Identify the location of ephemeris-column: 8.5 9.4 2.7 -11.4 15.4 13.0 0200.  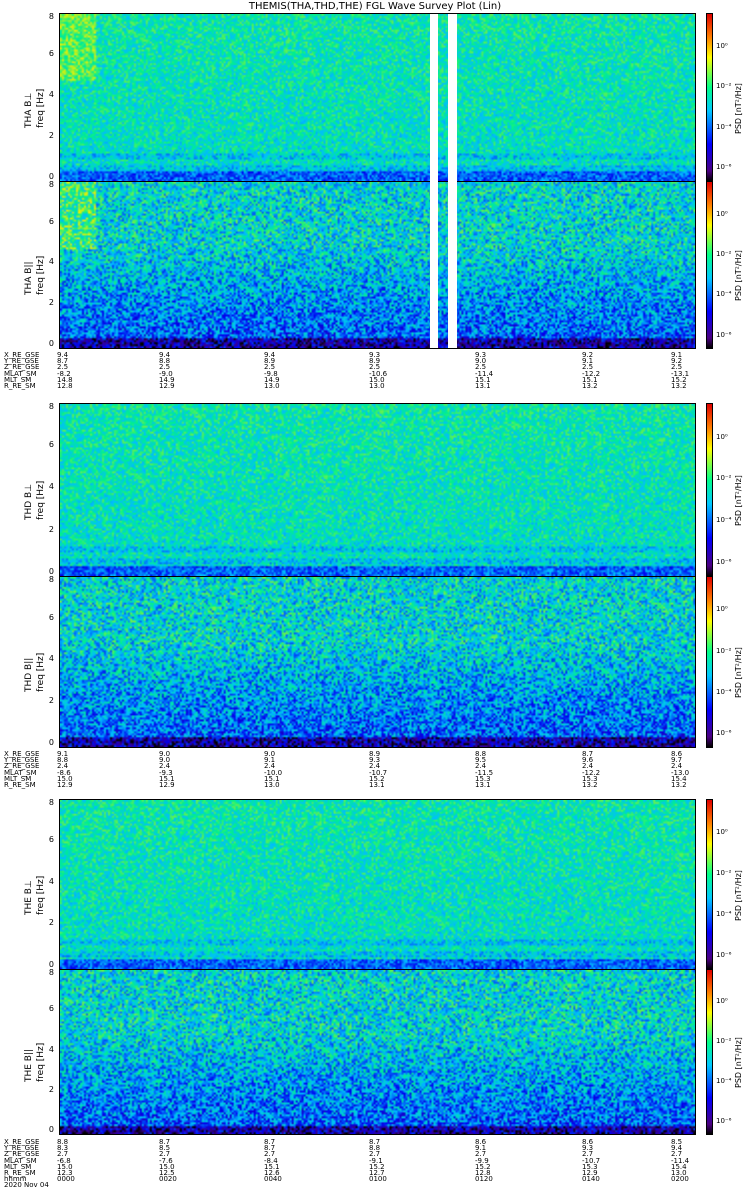
(680, 1161).